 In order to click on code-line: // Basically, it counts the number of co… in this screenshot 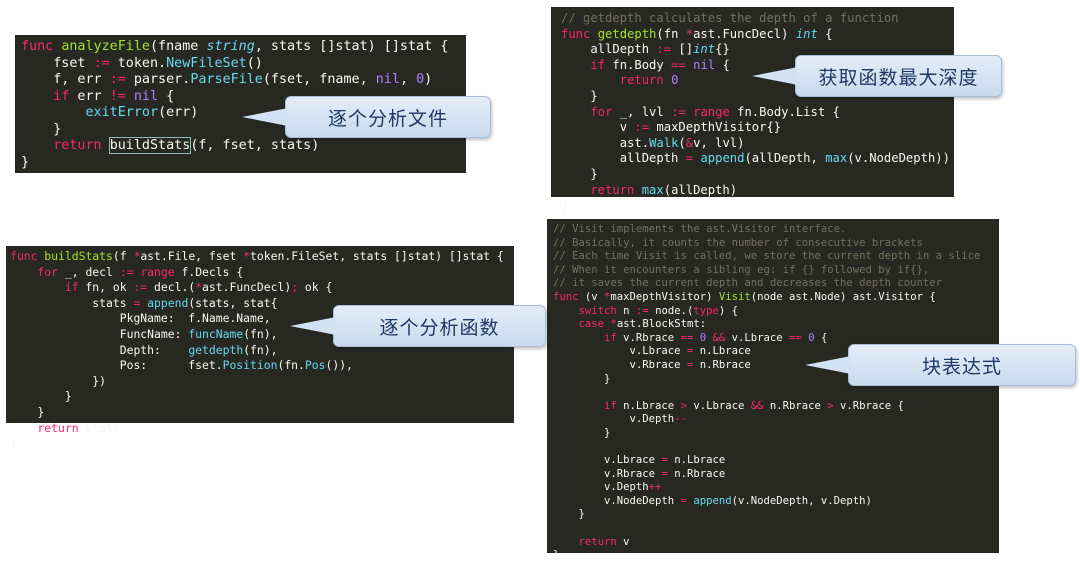, I will do `click(776, 244)`.